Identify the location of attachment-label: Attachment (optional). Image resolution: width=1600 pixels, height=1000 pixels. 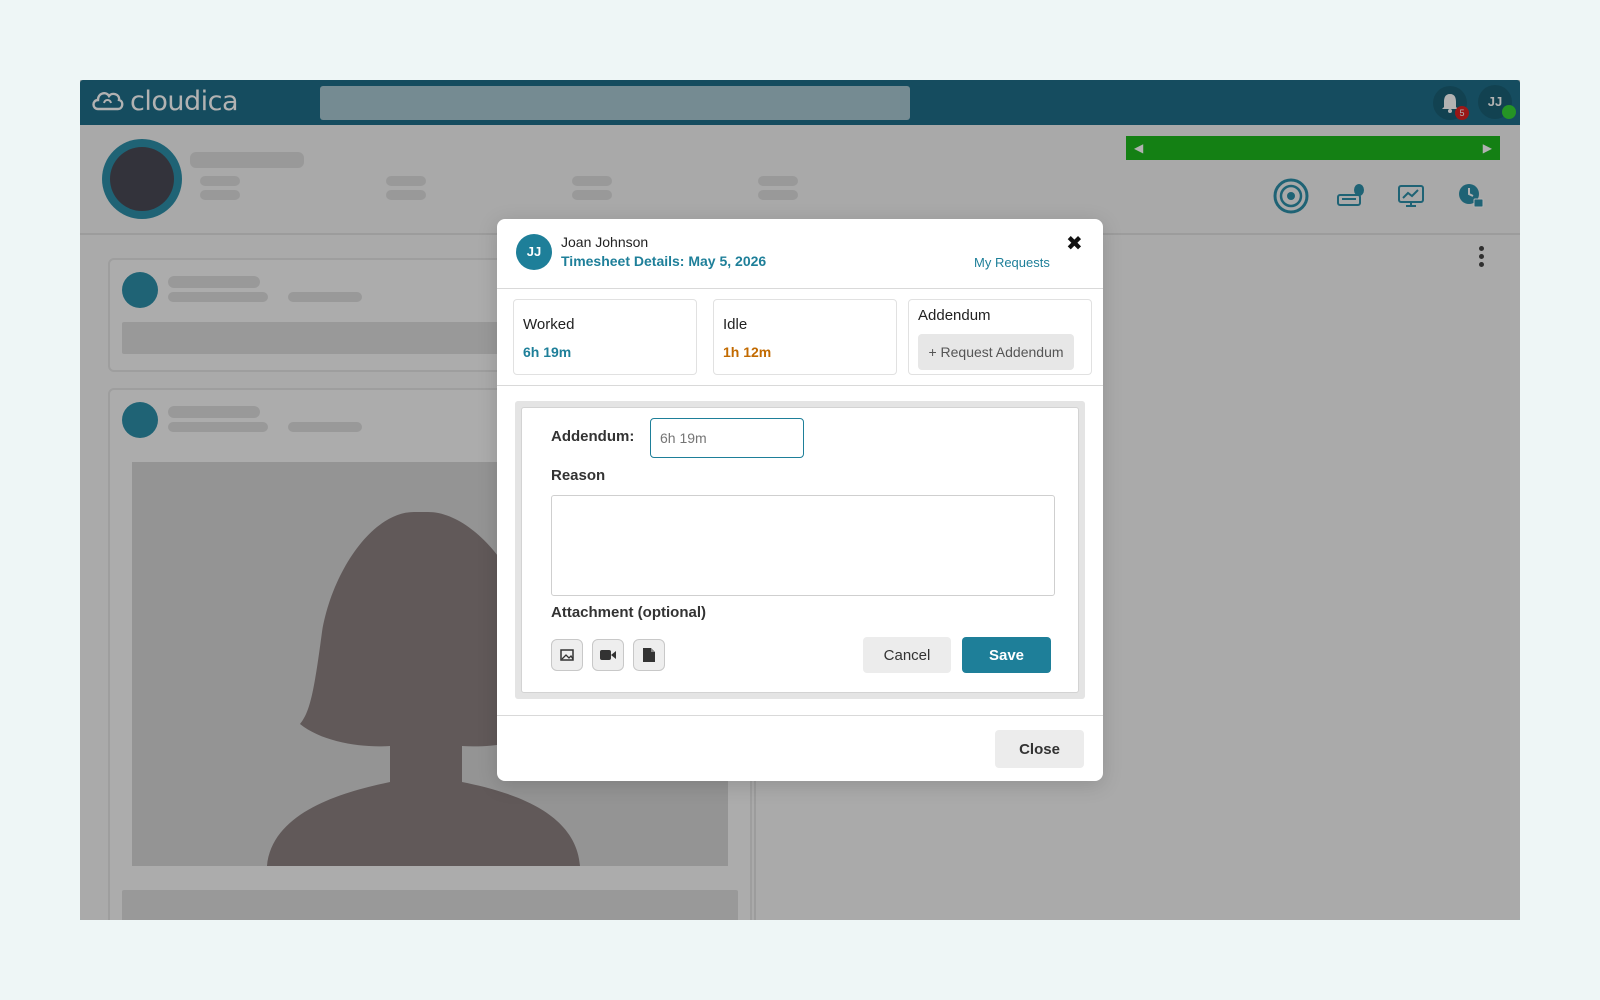
(628, 612).